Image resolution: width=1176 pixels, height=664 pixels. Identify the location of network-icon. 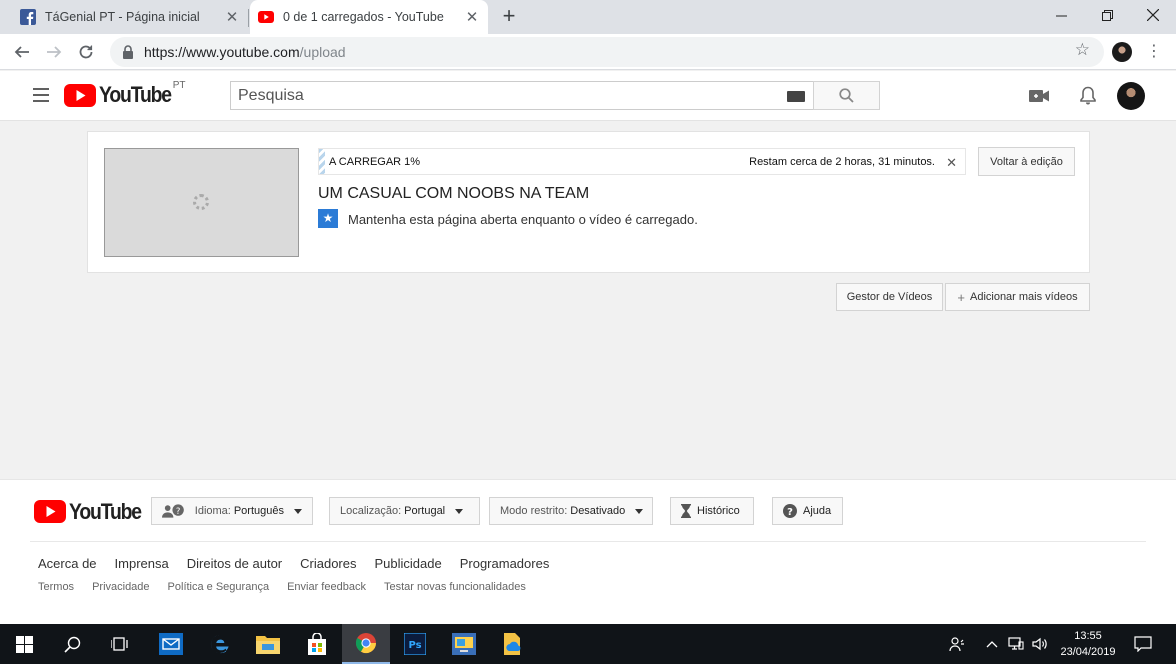
(1016, 644).